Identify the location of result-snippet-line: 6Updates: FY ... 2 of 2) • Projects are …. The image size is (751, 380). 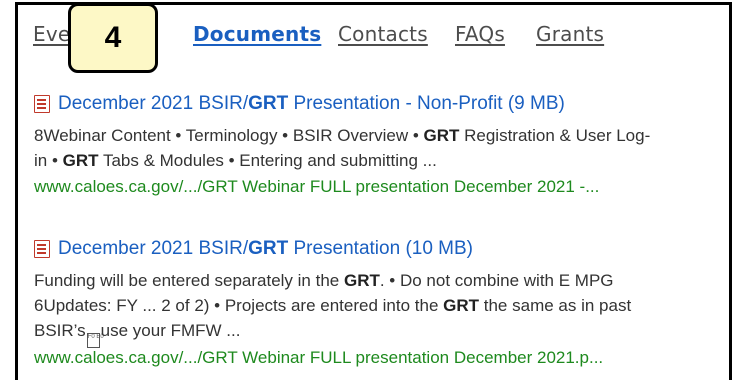
(333, 305).